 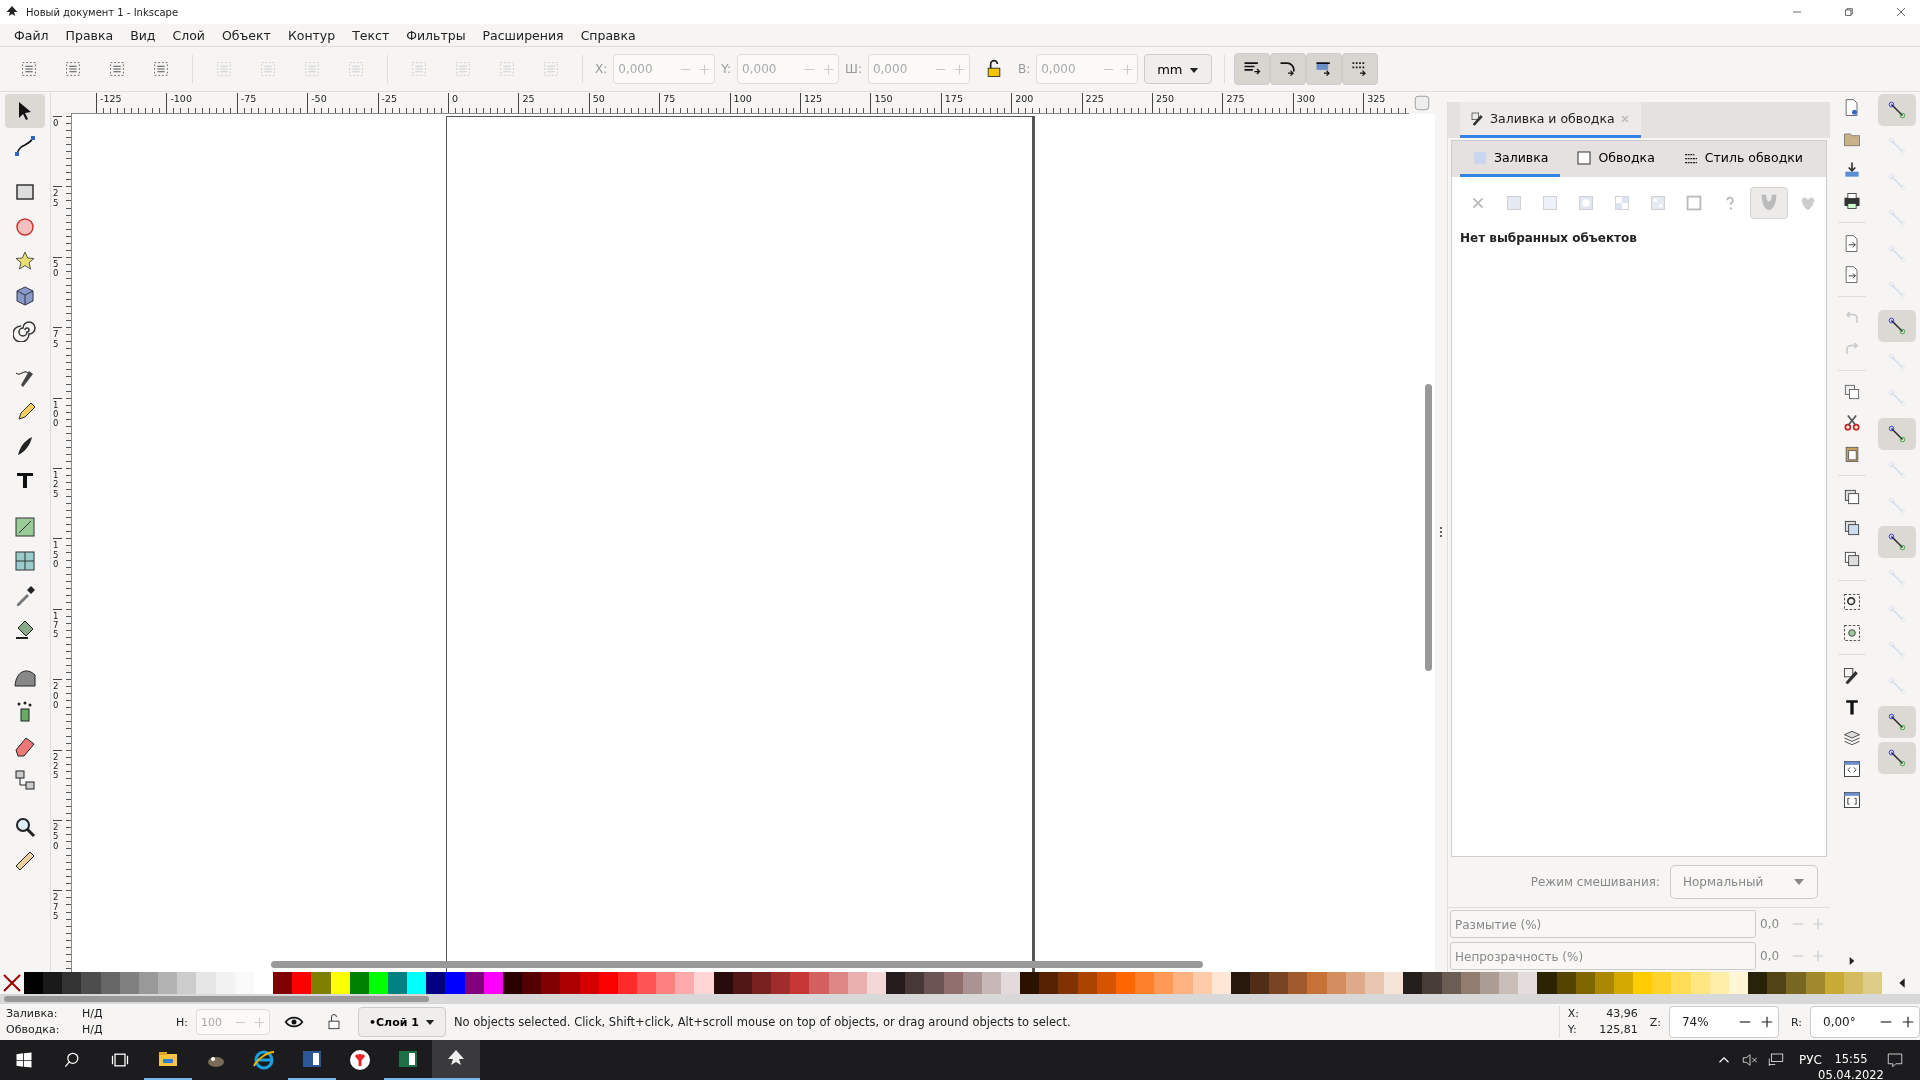 What do you see at coordinates (1655, 1022) in the screenshot?
I see `zoom-label: Z:` at bounding box center [1655, 1022].